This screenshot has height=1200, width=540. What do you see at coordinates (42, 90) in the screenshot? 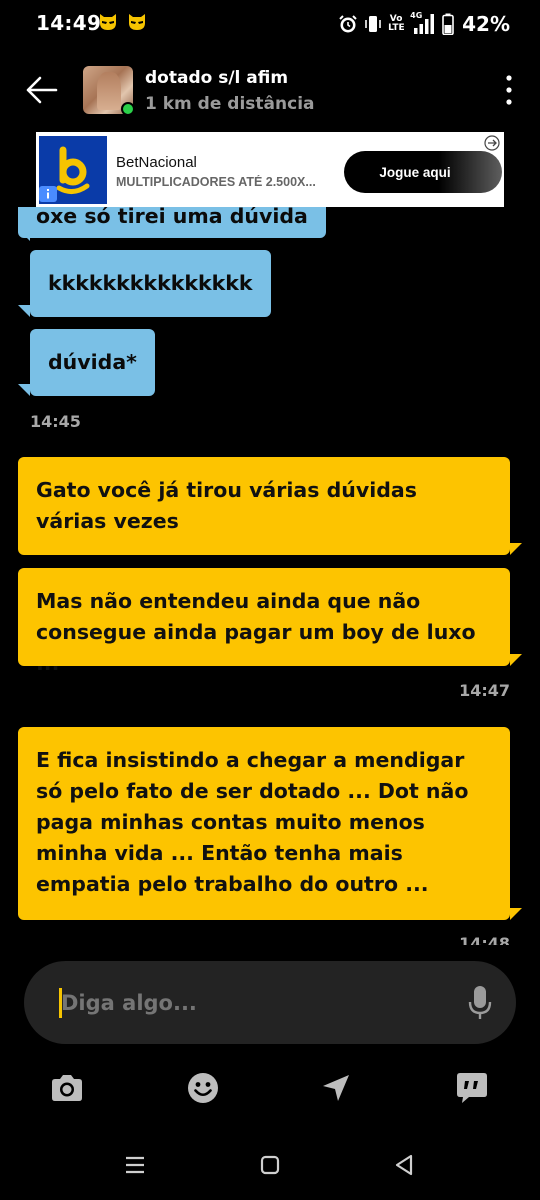
I see `back-arrow-icon` at bounding box center [42, 90].